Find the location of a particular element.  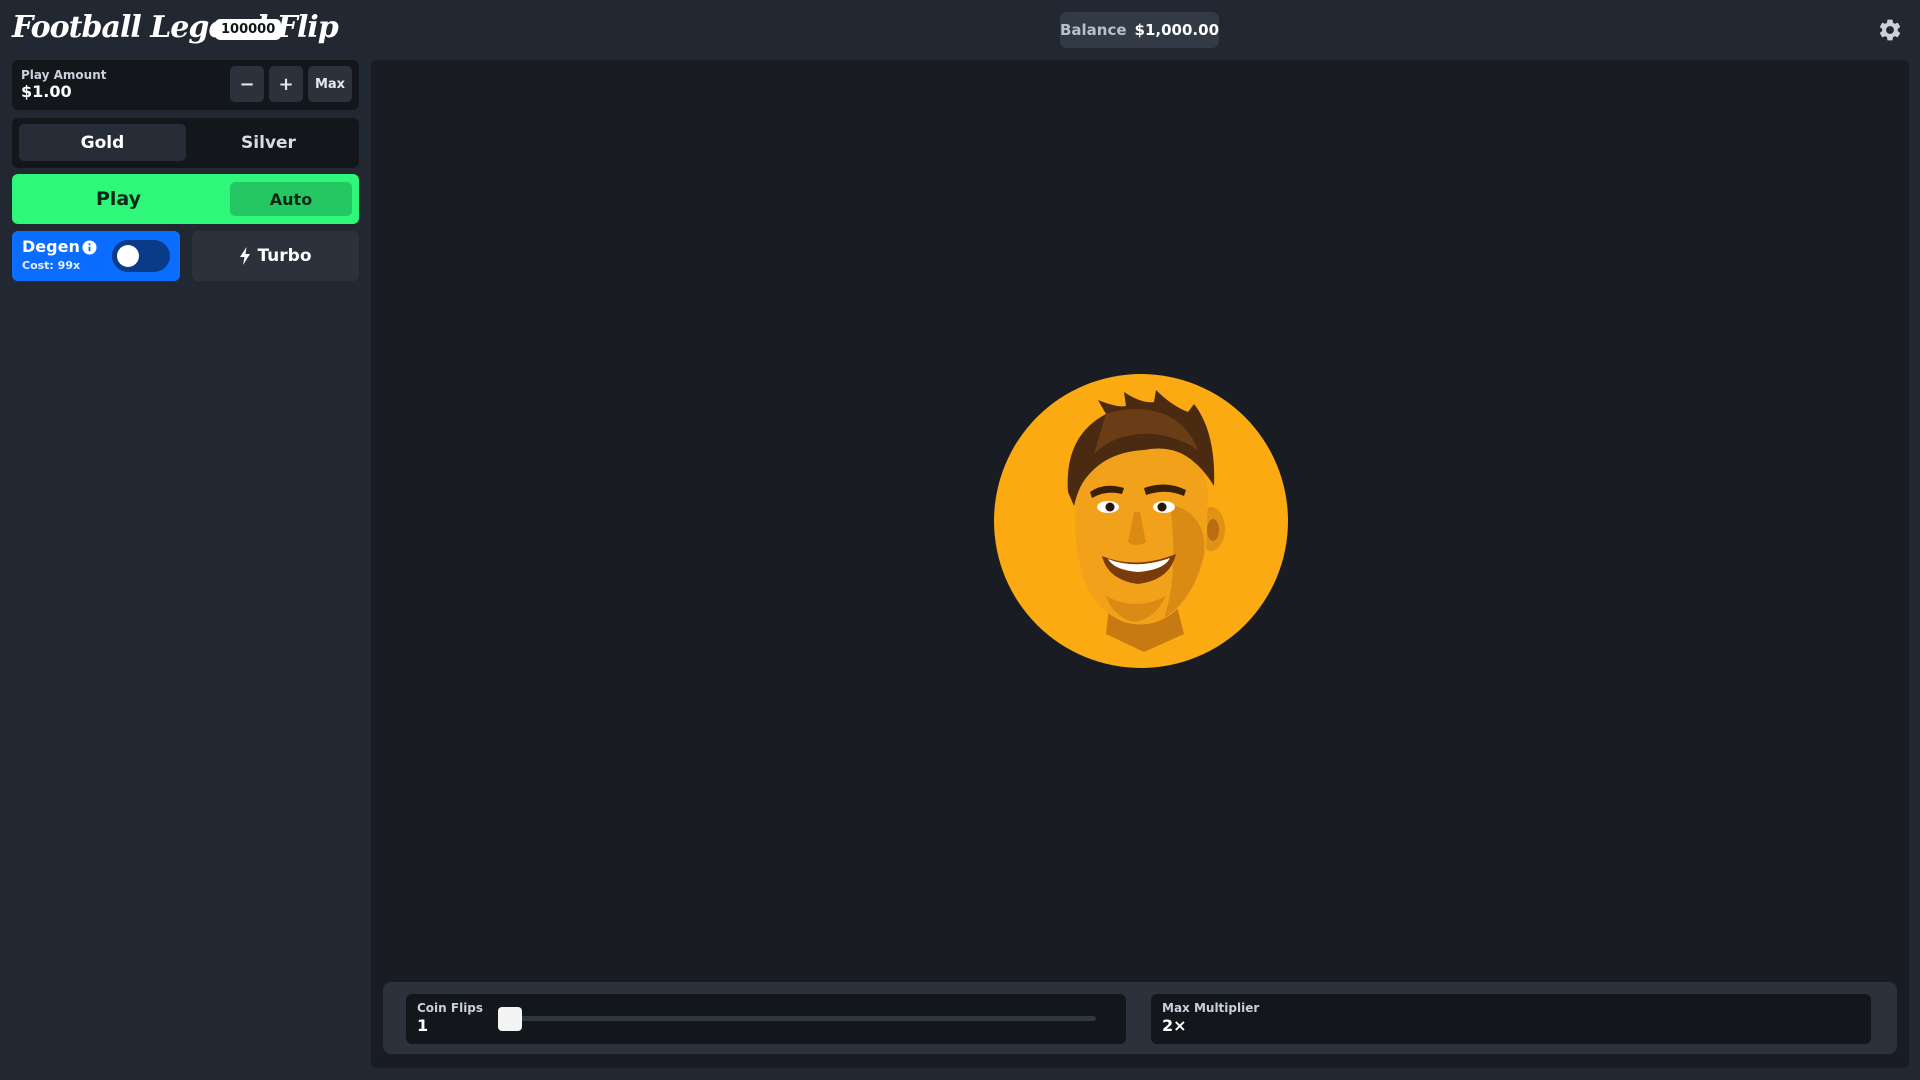

degen-toggle-switch is located at coordinates (141, 256).